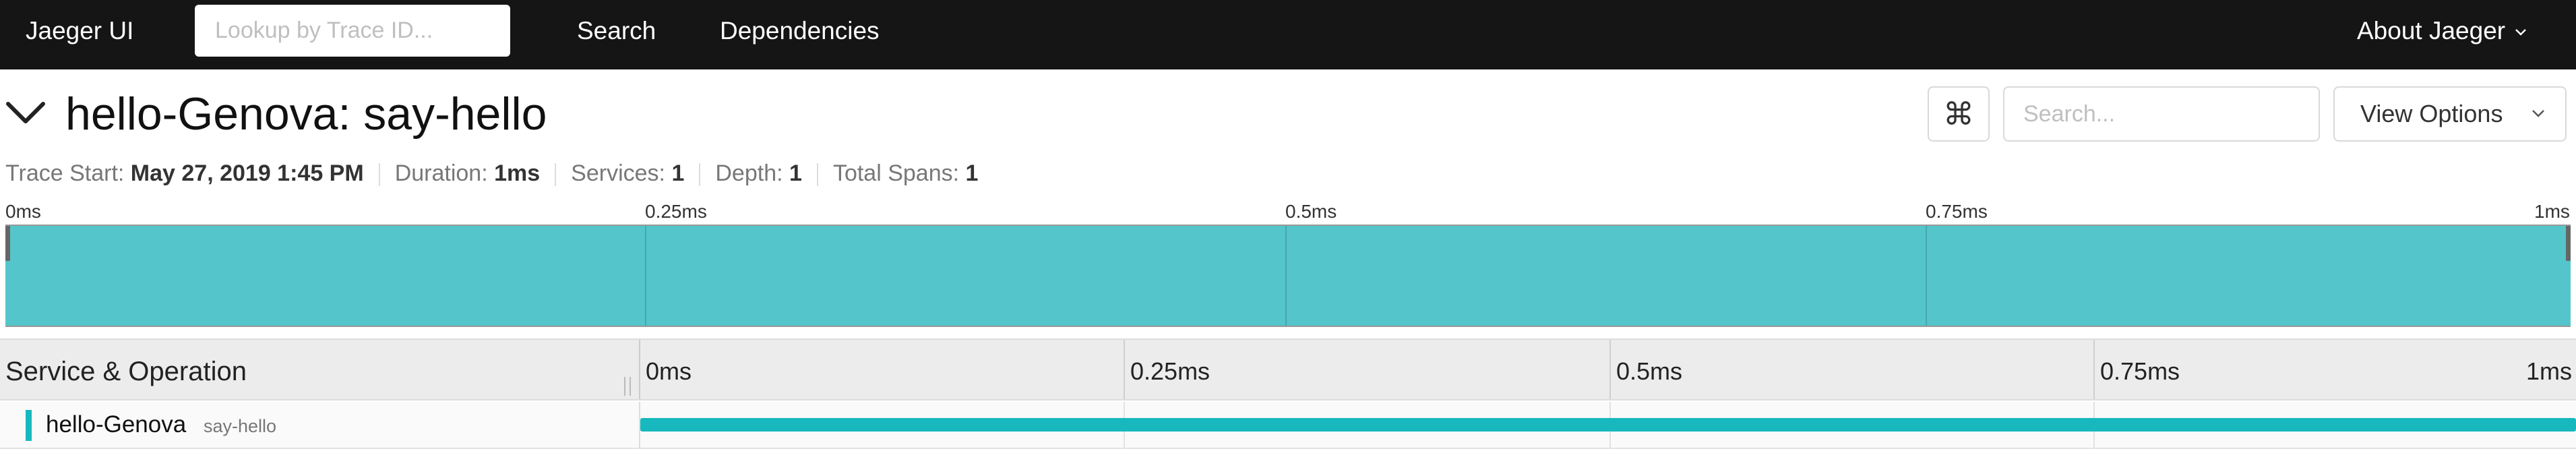 The image size is (2576, 476). Describe the element at coordinates (517, 173) in the screenshot. I see `meta-value: 1ms` at that location.